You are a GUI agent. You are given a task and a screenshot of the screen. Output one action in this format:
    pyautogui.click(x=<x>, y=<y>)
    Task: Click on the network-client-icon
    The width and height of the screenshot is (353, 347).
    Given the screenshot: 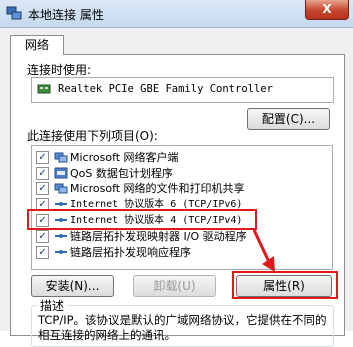 What is the action you would take?
    pyautogui.click(x=61, y=157)
    